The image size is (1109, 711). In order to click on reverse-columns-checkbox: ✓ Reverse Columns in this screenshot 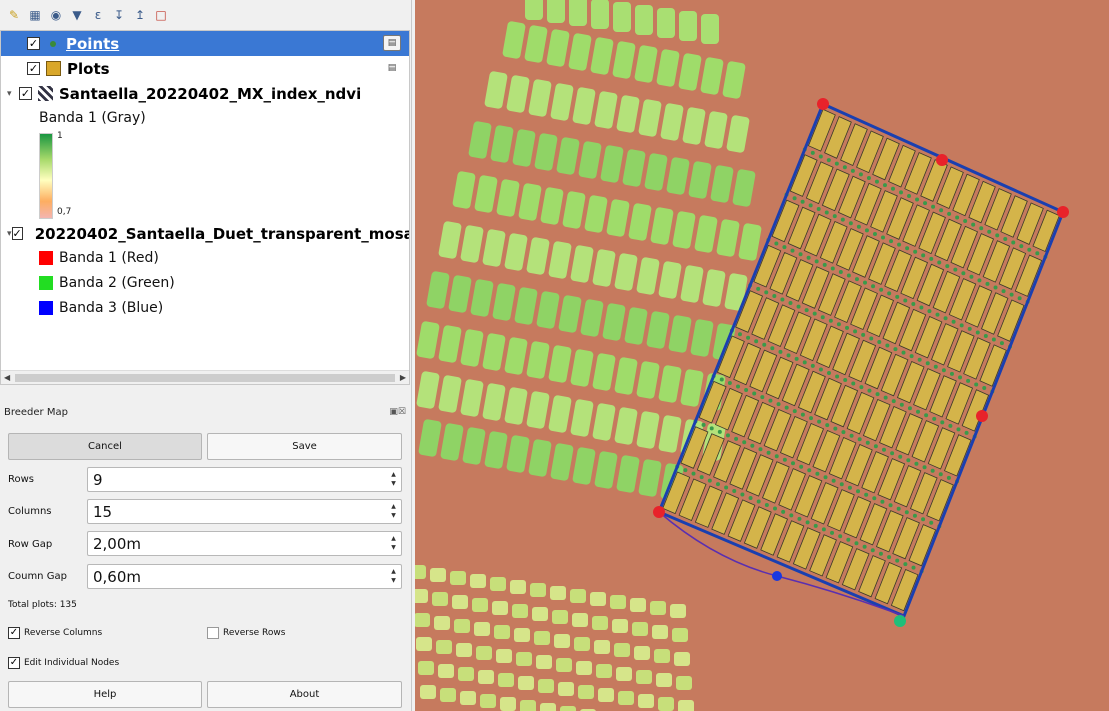, I will do `click(55, 633)`.